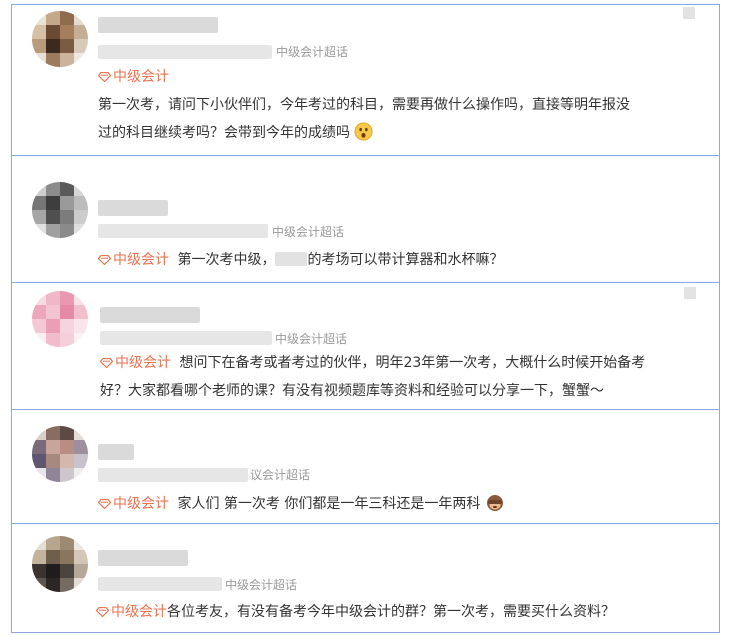 The height and width of the screenshot is (635, 729). I want to click on post-text-line-content: 过的科目继续考吗？会带到今年的成绩吗, so click(224, 133).